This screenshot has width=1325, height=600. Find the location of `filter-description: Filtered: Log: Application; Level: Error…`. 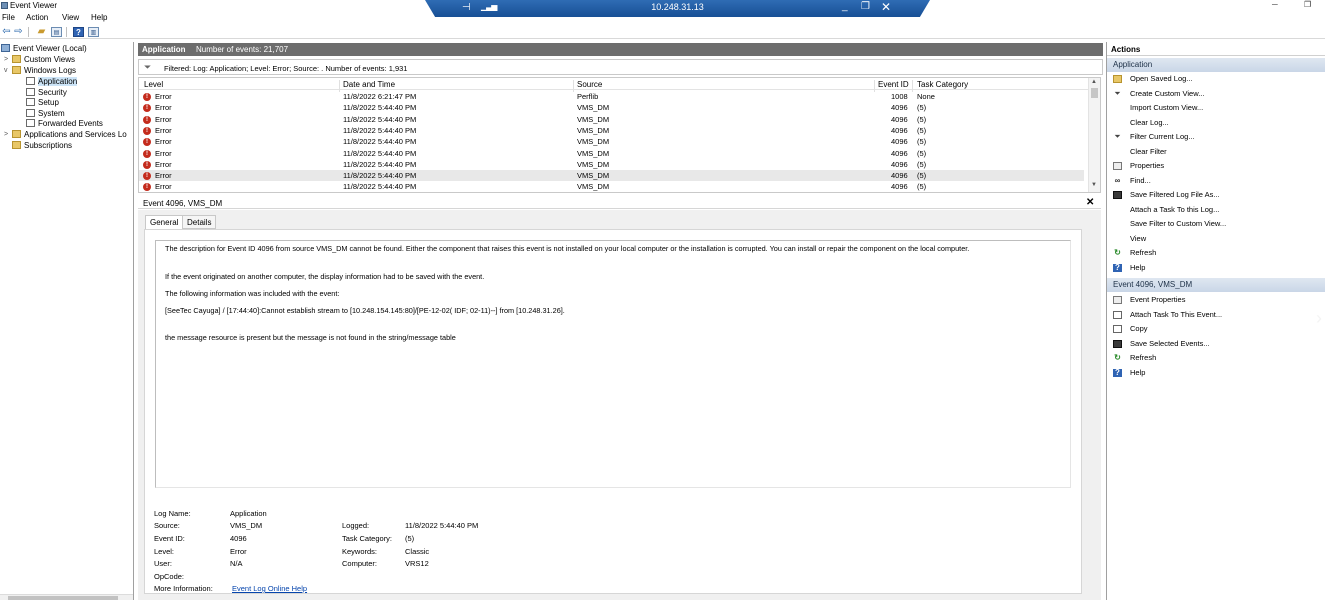

filter-description: Filtered: Log: Application; Level: Error… is located at coordinates (286, 68).